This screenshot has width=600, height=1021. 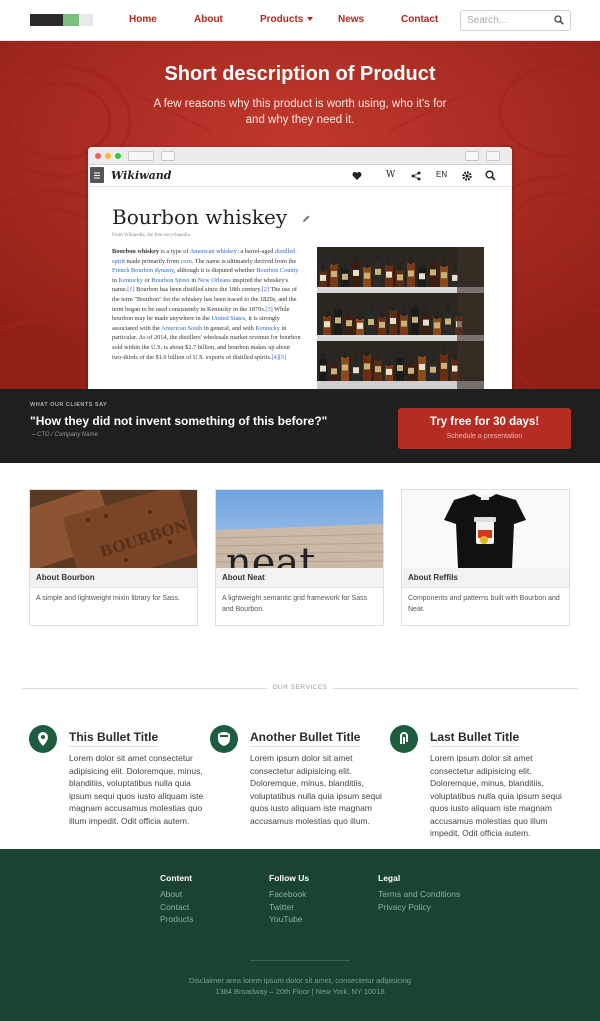 I want to click on testimonial-kicker: WHAT OUR CLIENTS SAY, so click(x=69, y=405).